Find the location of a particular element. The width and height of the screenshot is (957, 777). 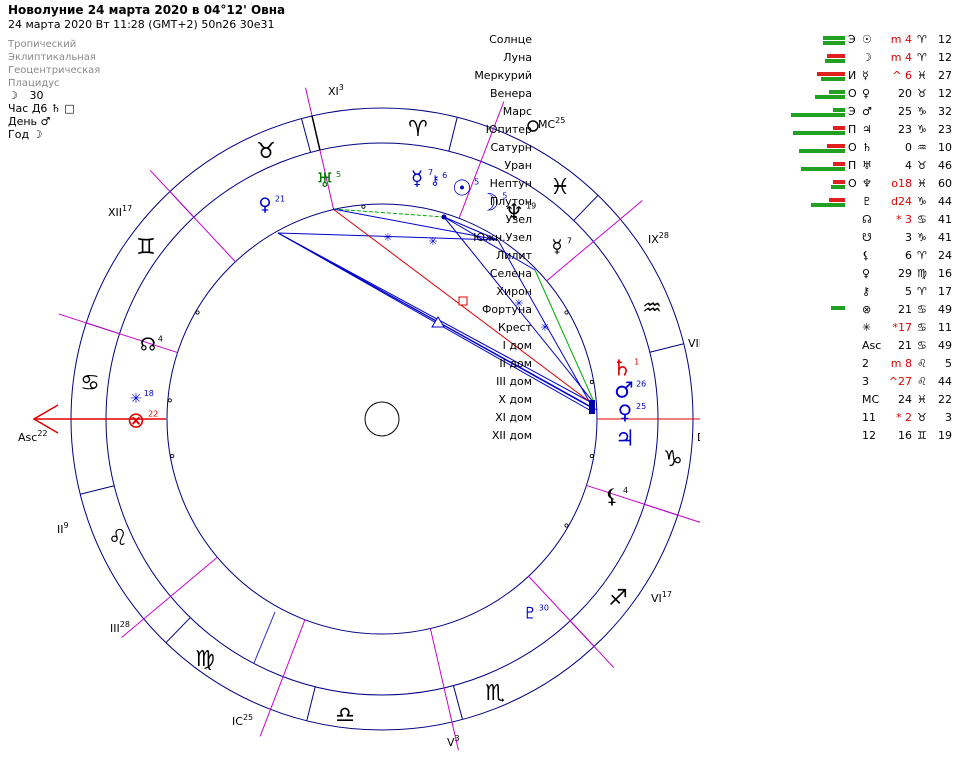

row-sign: ♉ is located at coordinates (922, 93).